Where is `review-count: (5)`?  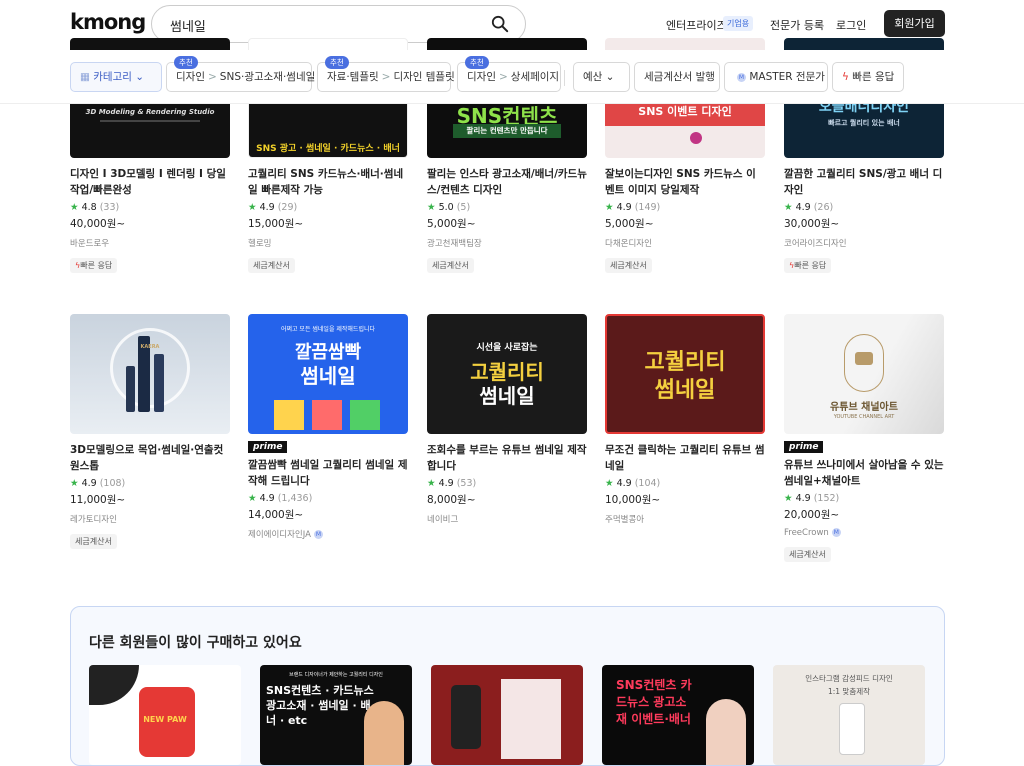
review-count: (5) is located at coordinates (463, 207).